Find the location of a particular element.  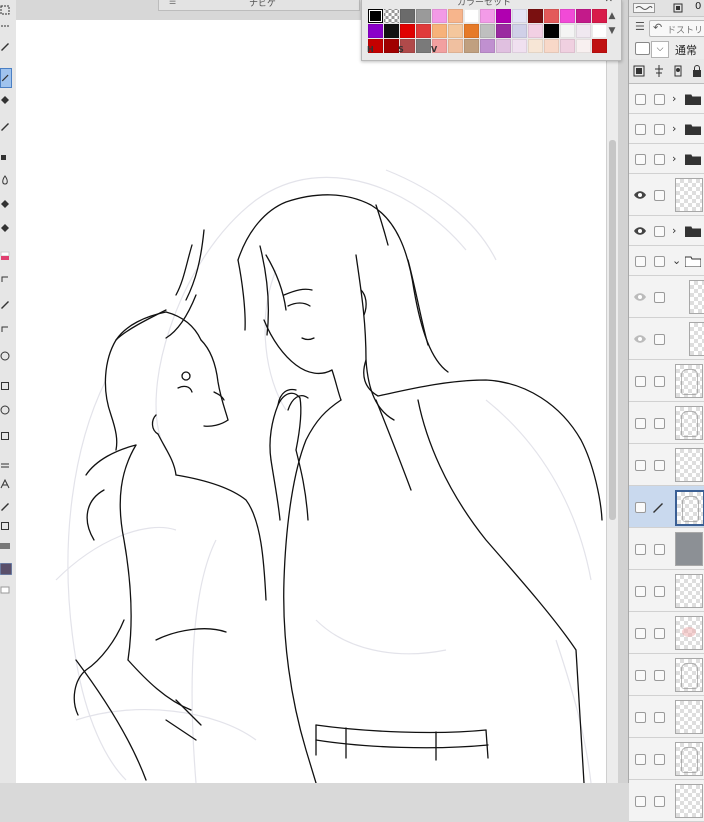

airbrush-tool-icon is located at coordinates (6, 157).